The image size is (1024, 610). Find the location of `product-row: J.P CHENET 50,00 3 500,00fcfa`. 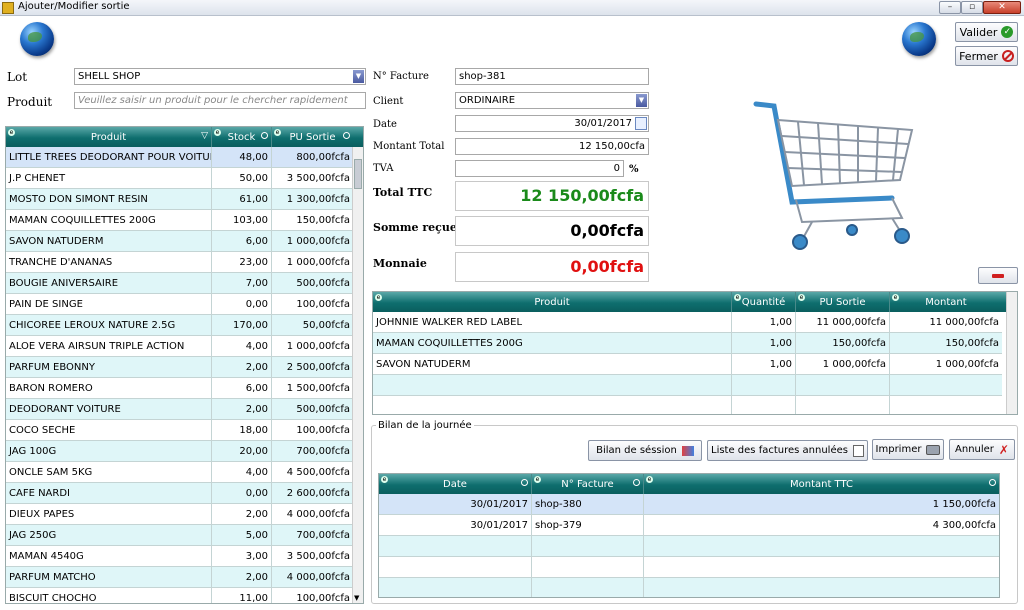

product-row: J.P CHENET 50,00 3 500,00fcfa is located at coordinates (184, 178).